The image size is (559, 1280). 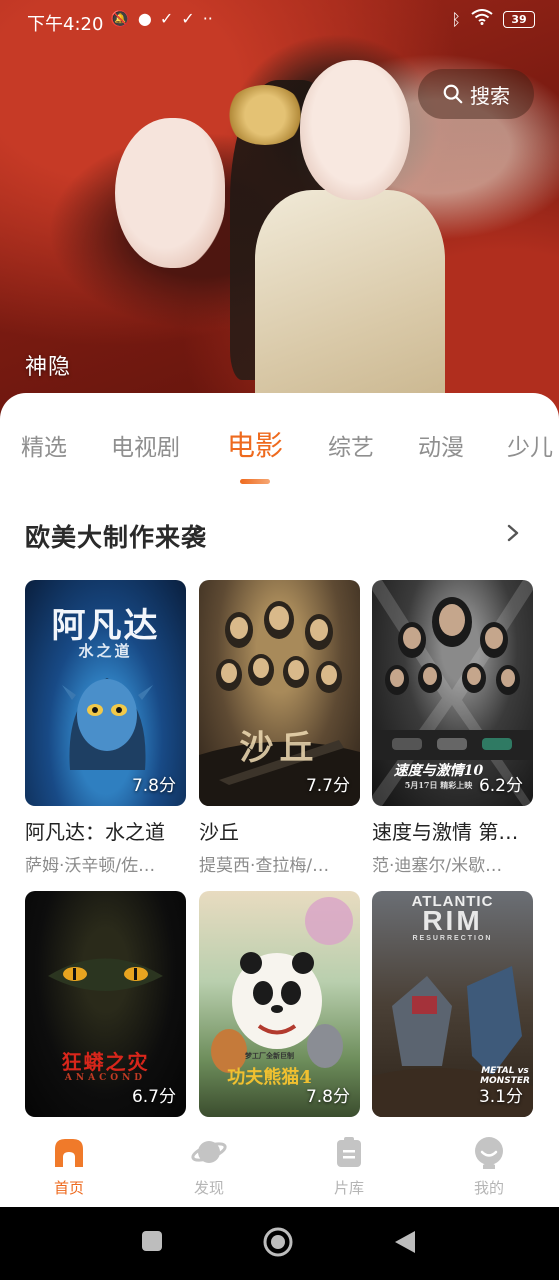 I want to click on chevron-right-icon, so click(x=513, y=533).